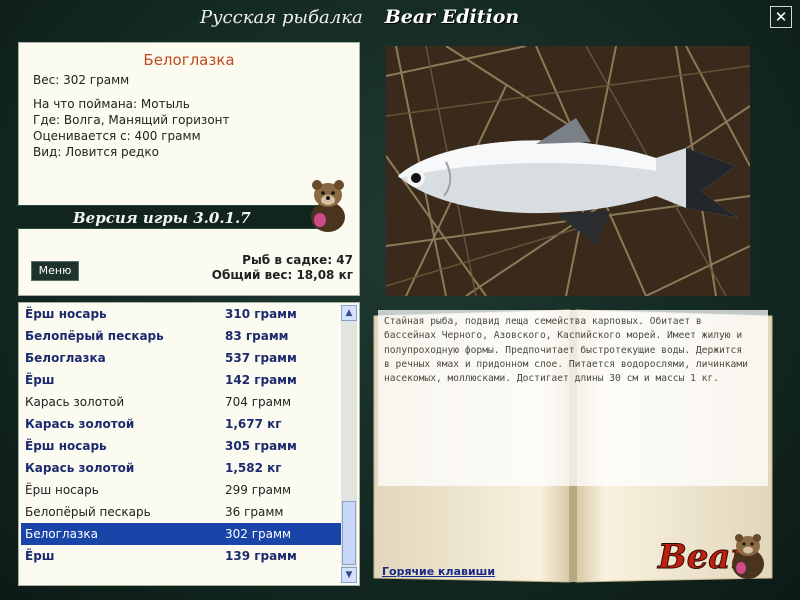 This screenshot has height=600, width=800. I want to click on list-item-weight: 83 грамм, so click(257, 336).